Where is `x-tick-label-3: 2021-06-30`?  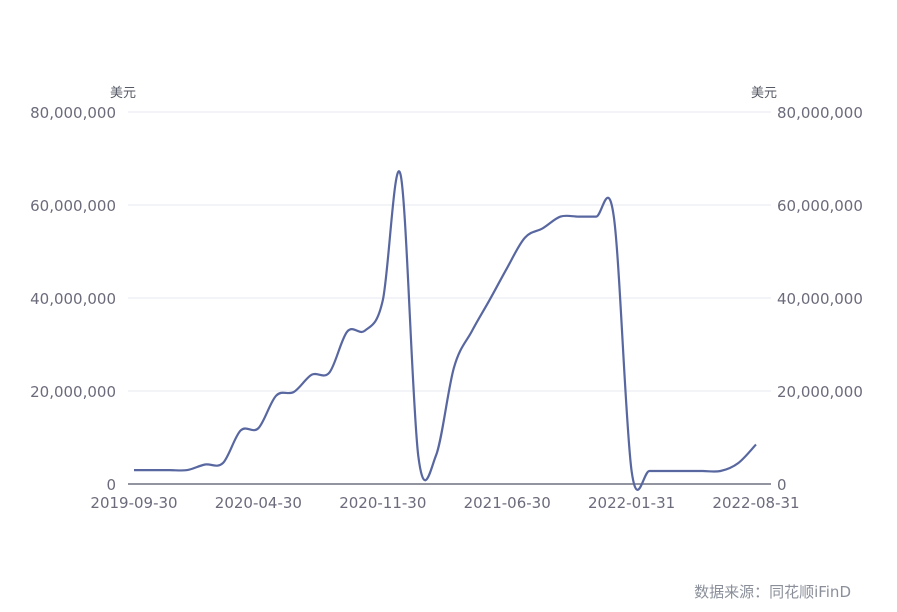 x-tick-label-3: 2021-06-30 is located at coordinates (507, 503).